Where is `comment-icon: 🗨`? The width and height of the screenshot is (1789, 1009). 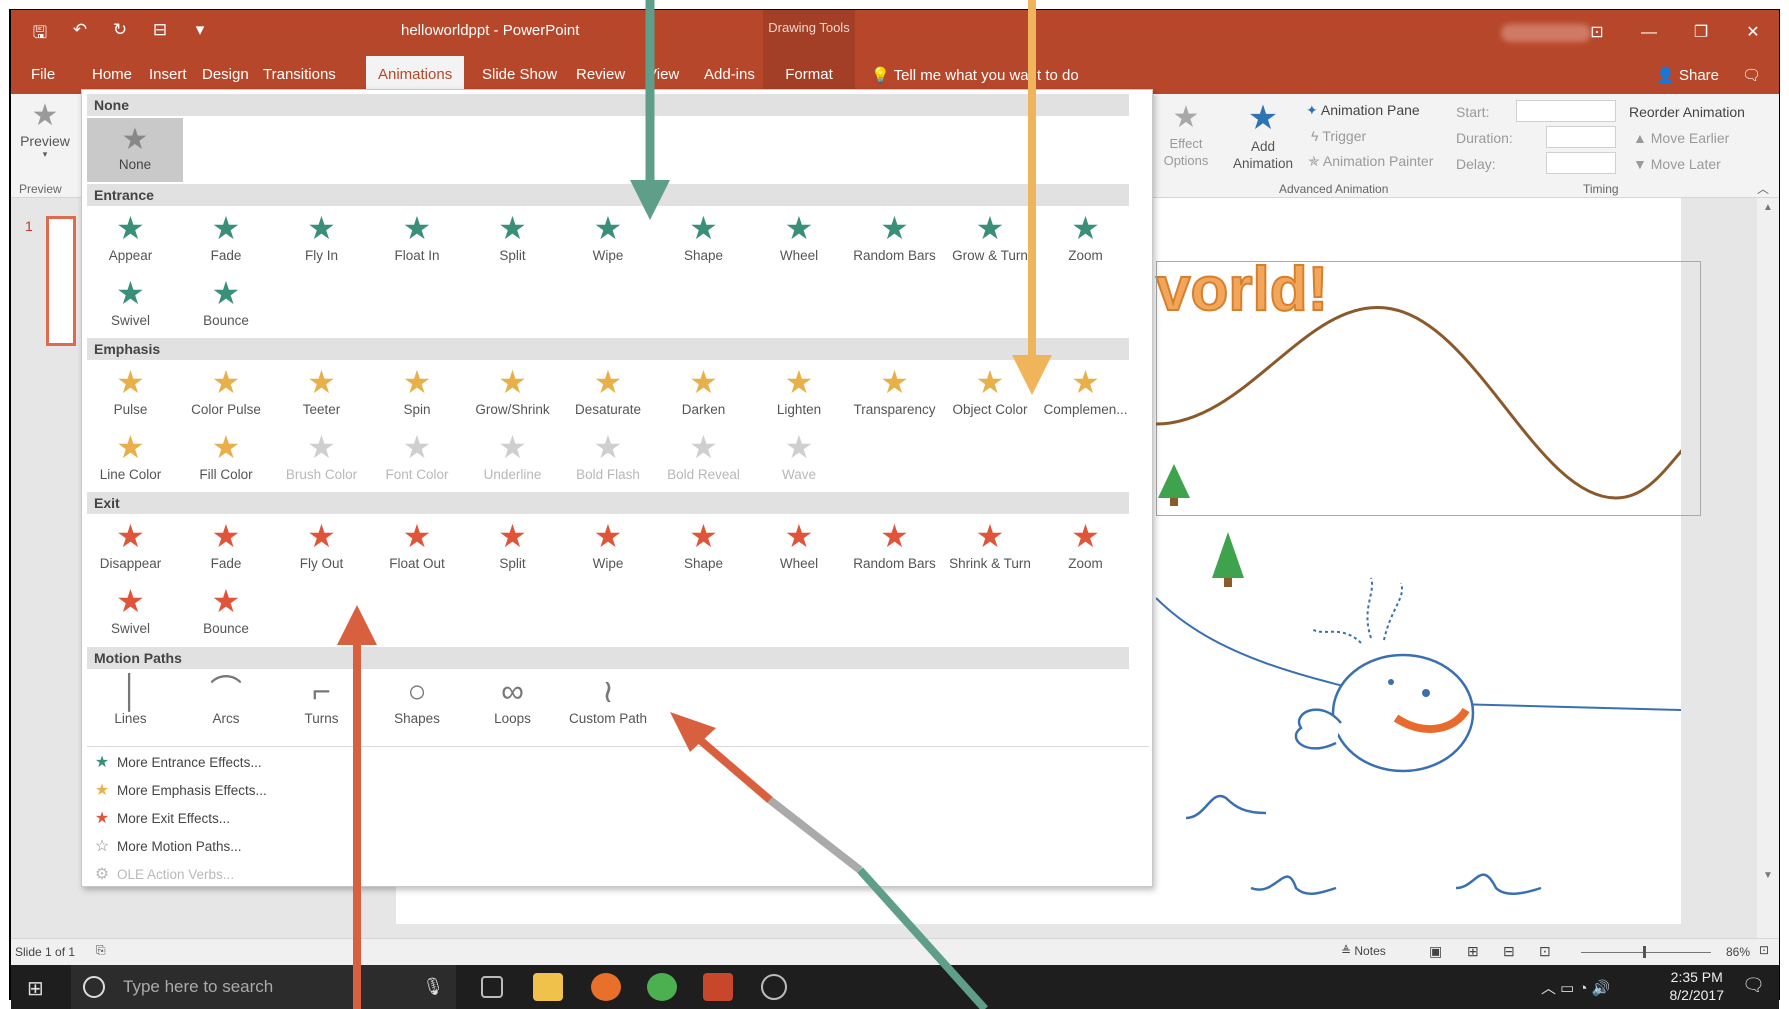
comment-icon: 🗨 is located at coordinates (1751, 75).